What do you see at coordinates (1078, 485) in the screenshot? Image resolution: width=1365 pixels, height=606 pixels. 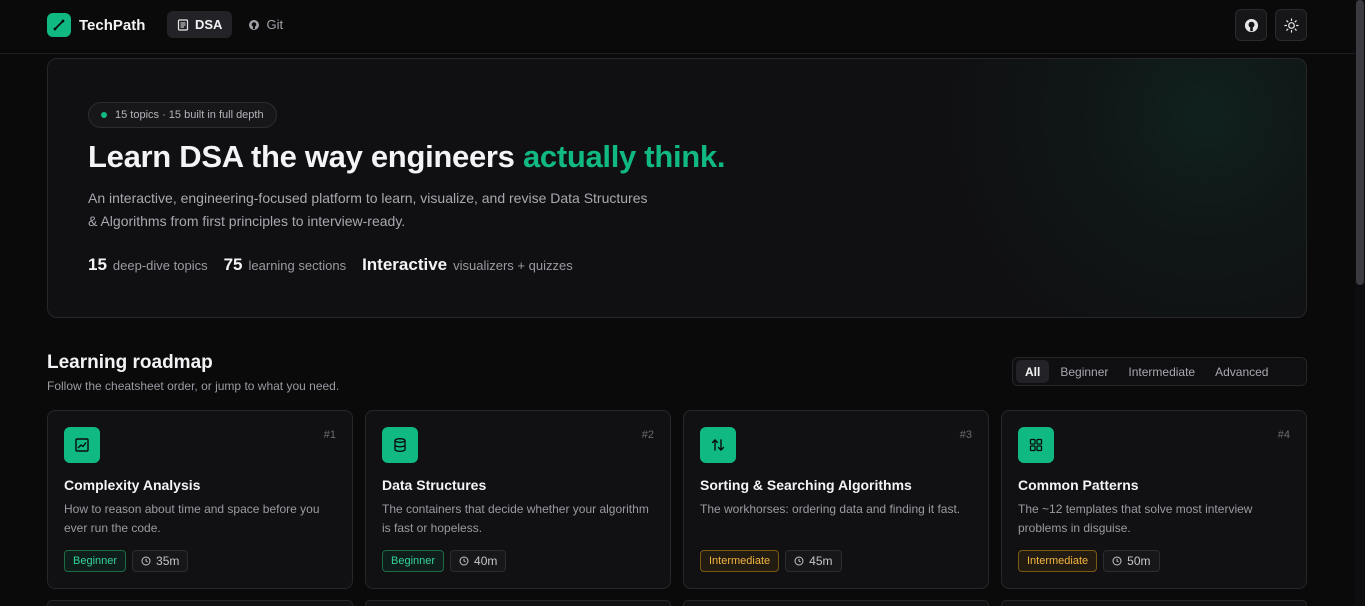 I see `card-title: Common Patterns` at bounding box center [1078, 485].